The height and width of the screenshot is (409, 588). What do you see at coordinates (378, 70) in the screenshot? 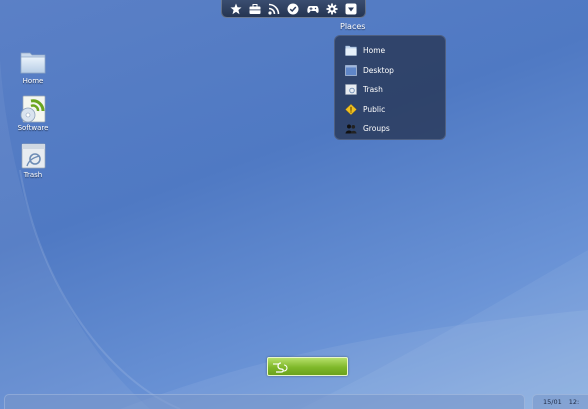
I see `places-item-label: Desktop` at bounding box center [378, 70].